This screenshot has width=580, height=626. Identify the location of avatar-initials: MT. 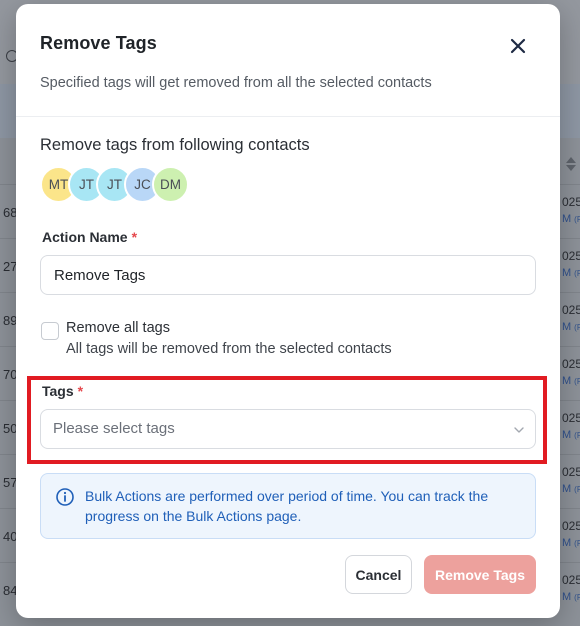
(58, 184).